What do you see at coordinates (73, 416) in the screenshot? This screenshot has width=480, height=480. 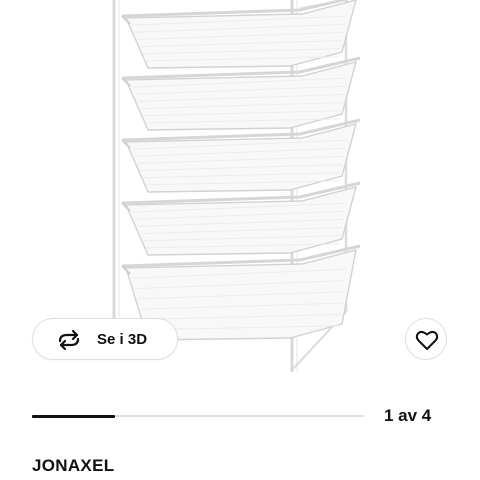 I see `gallery-progress-fill` at bounding box center [73, 416].